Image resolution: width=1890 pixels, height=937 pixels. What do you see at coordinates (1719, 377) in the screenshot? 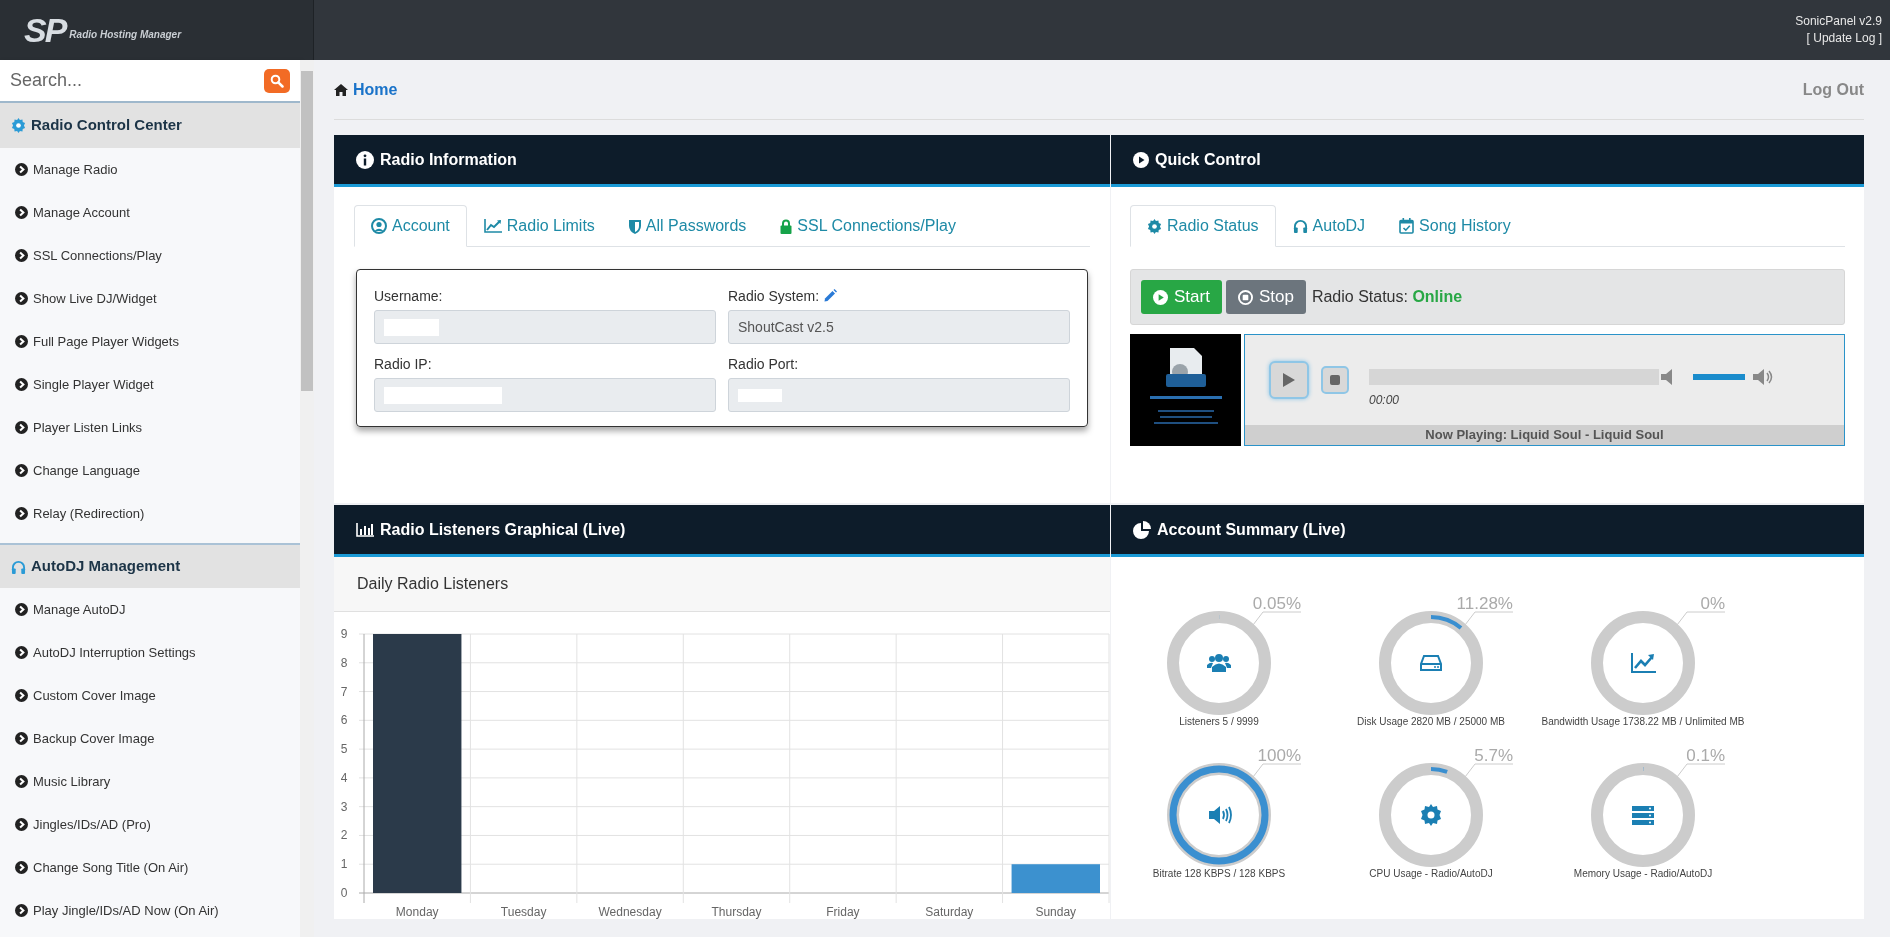
I see `volume-slider` at bounding box center [1719, 377].